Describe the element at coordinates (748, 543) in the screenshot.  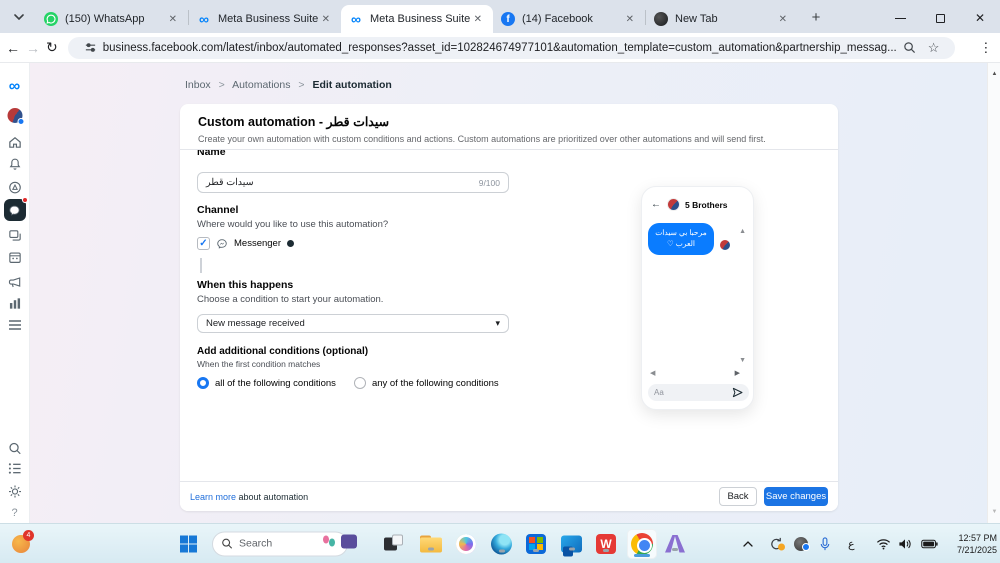
I see `tray-hidden-icons-button` at that location.